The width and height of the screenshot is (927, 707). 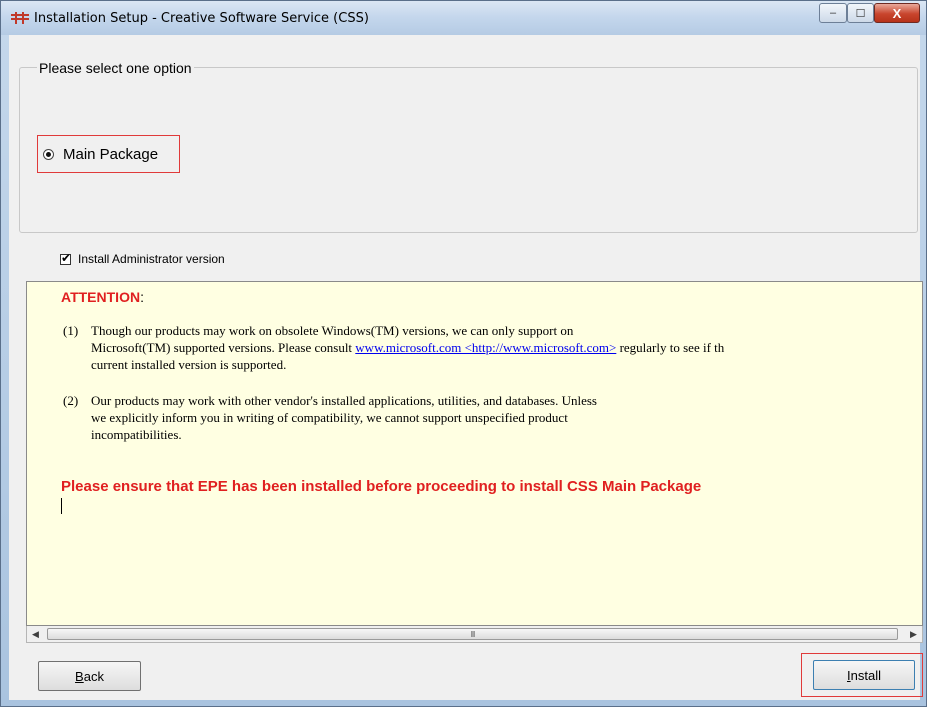 What do you see at coordinates (670, 347) in the screenshot?
I see `item-text-segment: regularly to see if th` at bounding box center [670, 347].